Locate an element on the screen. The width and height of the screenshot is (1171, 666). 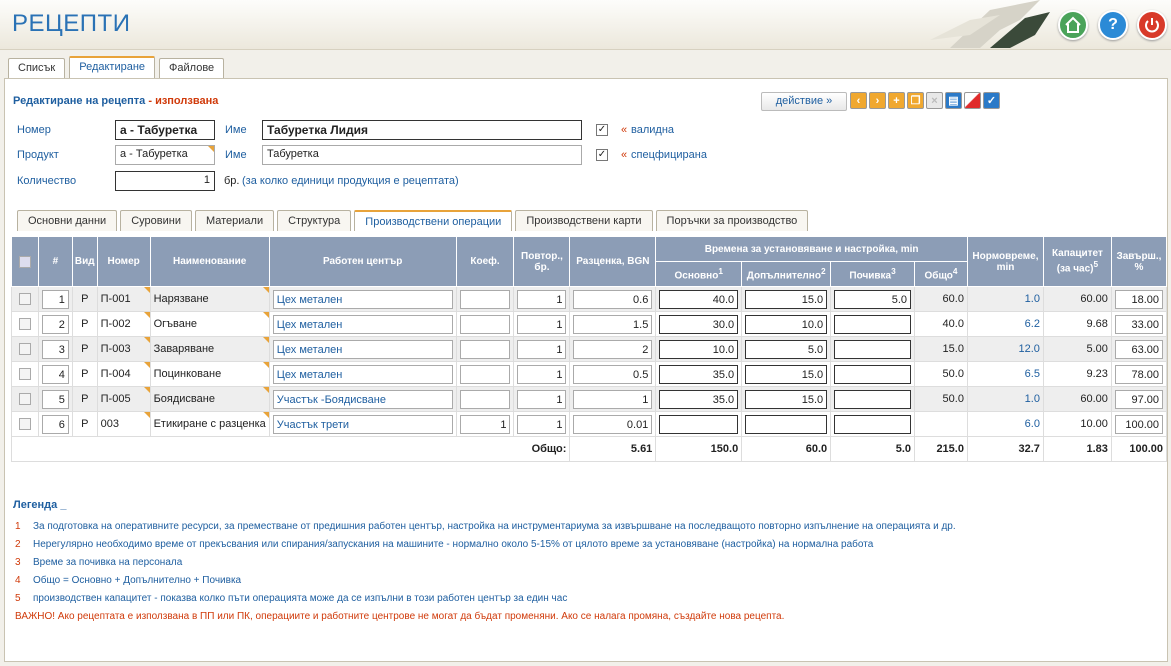
row-num-input: 5 is located at coordinates (55, 399).